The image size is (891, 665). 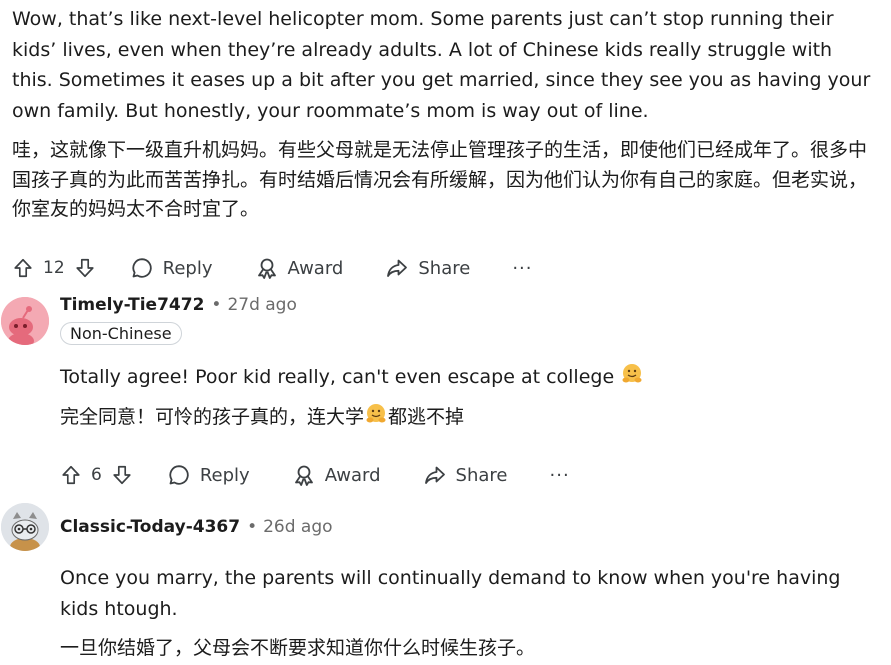 I want to click on vote-count: 6, so click(x=96, y=475).